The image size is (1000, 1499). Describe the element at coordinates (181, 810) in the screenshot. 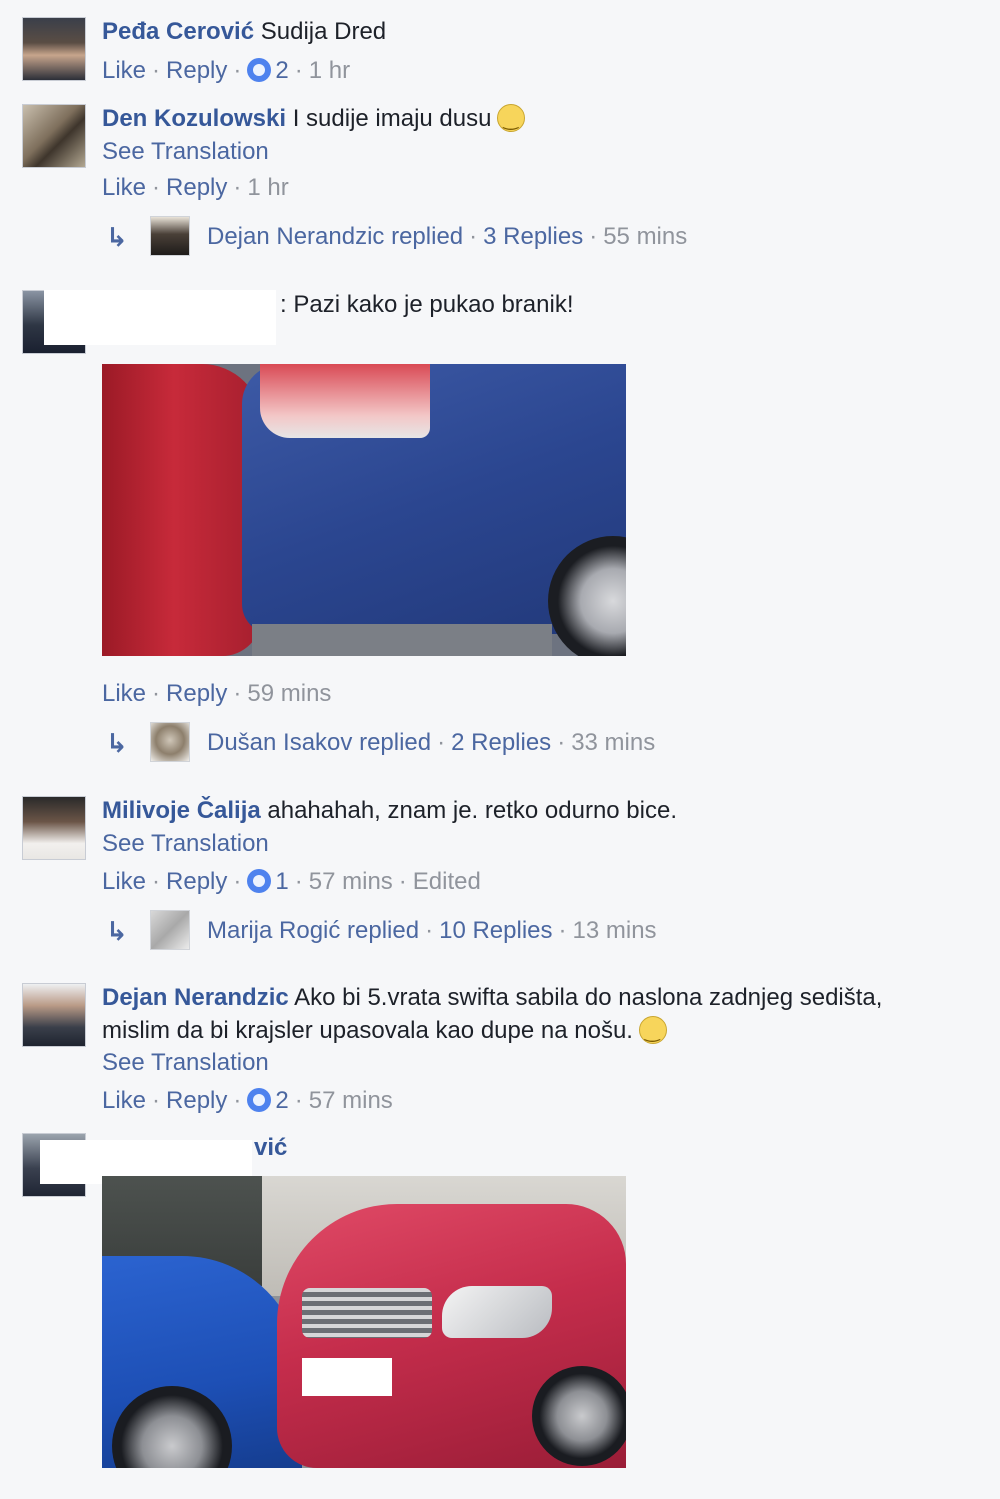

I see `comment-author: Milivoje Čalija` at that location.